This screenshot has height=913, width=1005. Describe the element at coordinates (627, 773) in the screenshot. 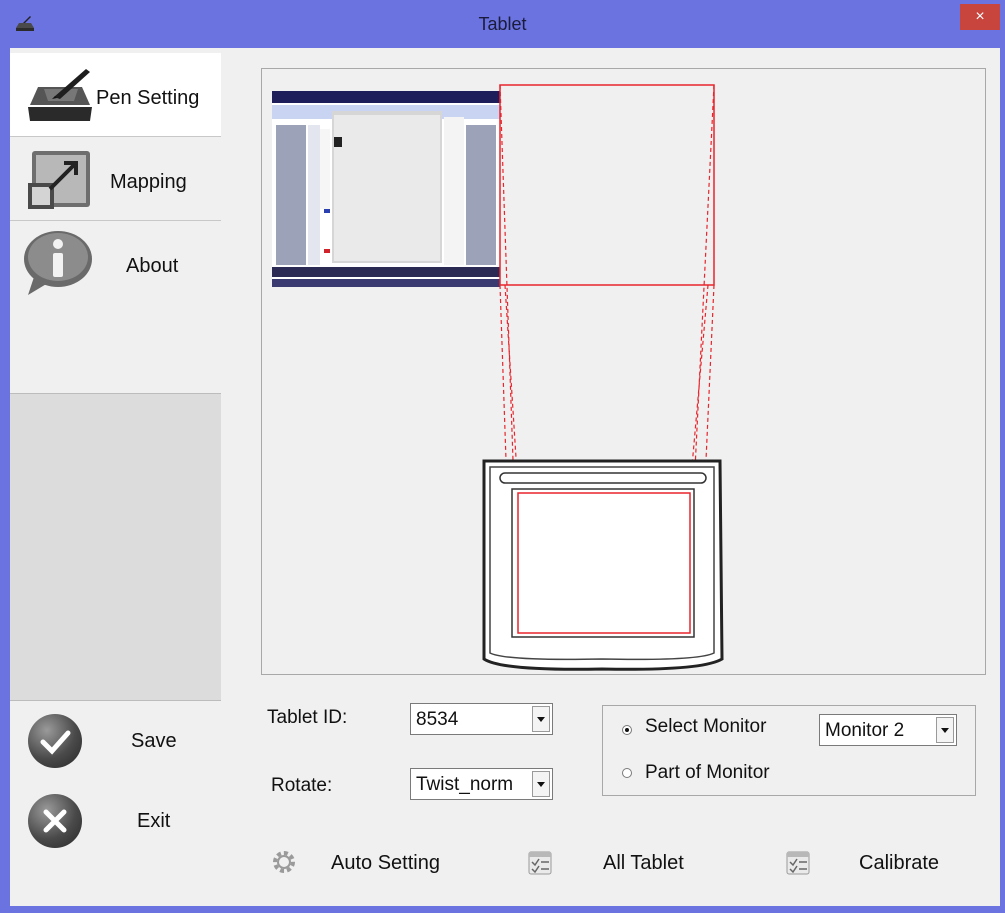

I see `part-of-monitor-radio` at that location.